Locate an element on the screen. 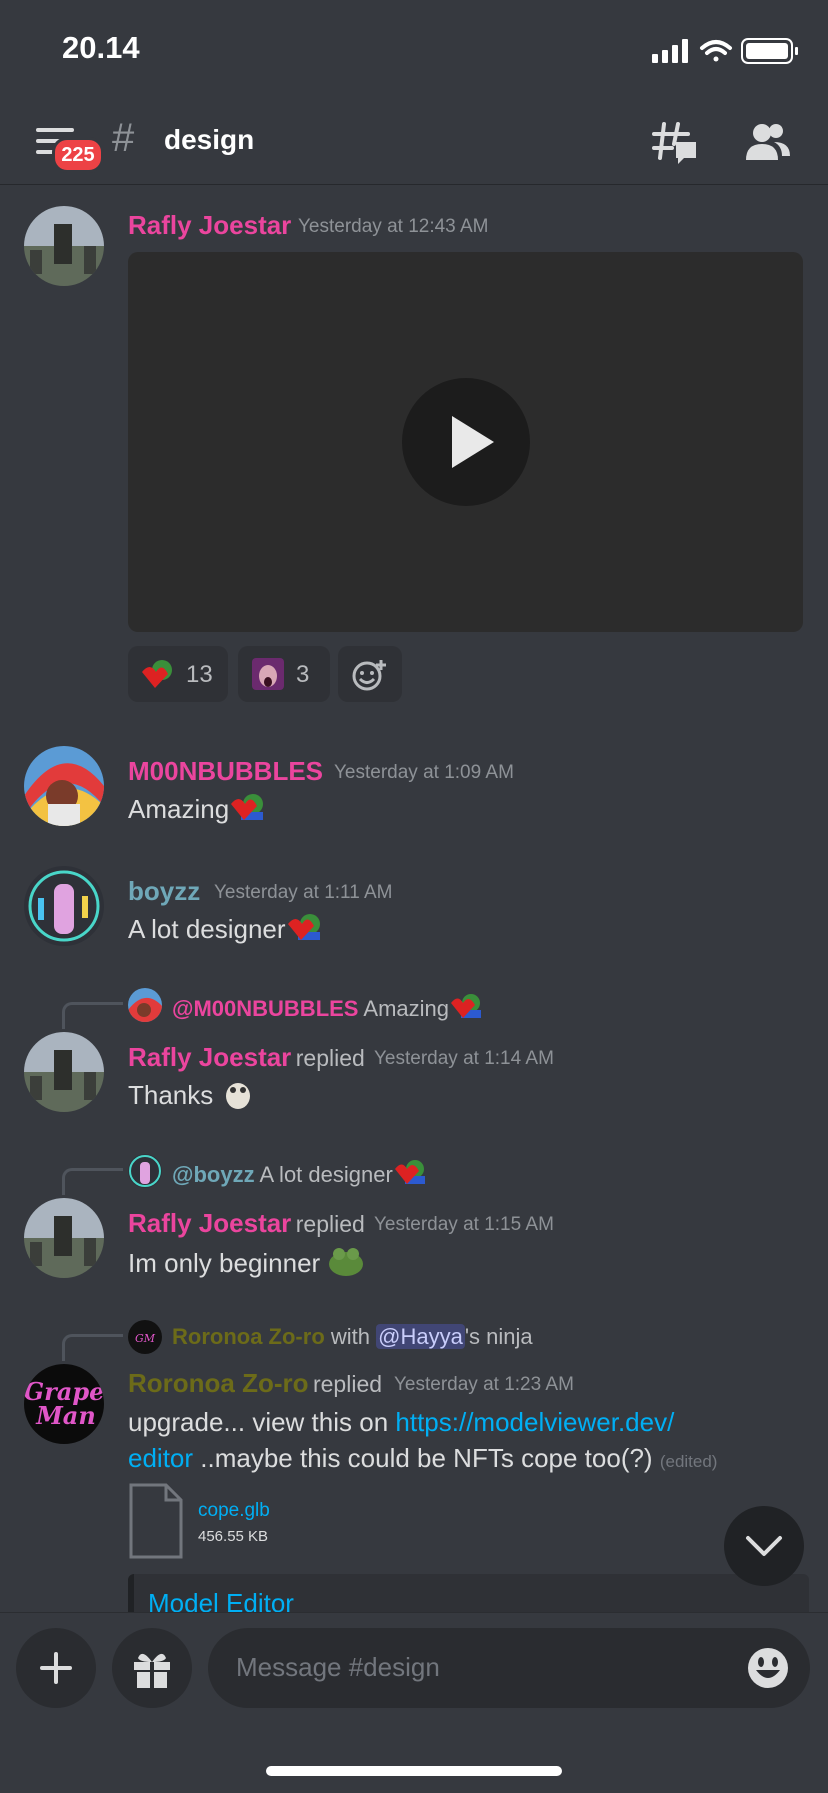 This screenshot has height=1793, width=828. channel-hash-icon: # is located at coordinates (123, 138).